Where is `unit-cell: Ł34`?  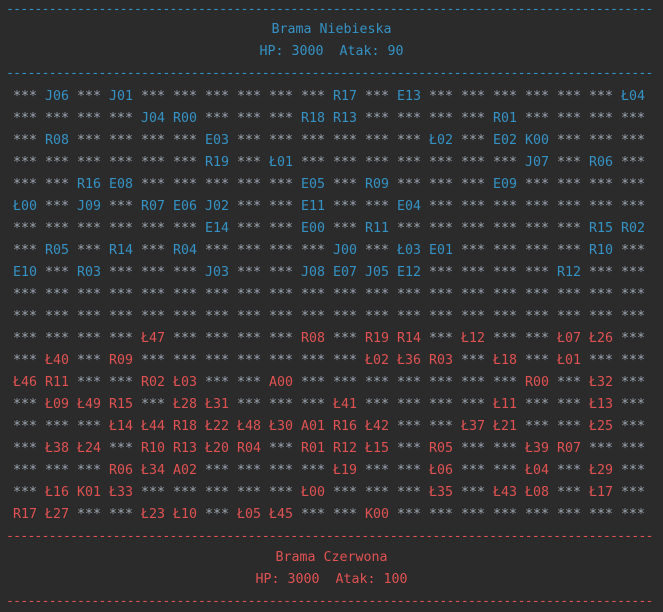 unit-cell: Ł34 is located at coordinates (153, 470).